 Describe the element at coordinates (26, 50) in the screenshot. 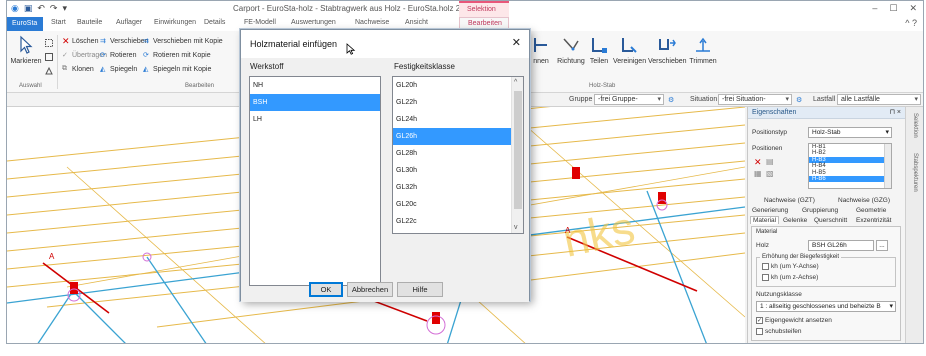

I see `markieren-button: Markieren` at that location.